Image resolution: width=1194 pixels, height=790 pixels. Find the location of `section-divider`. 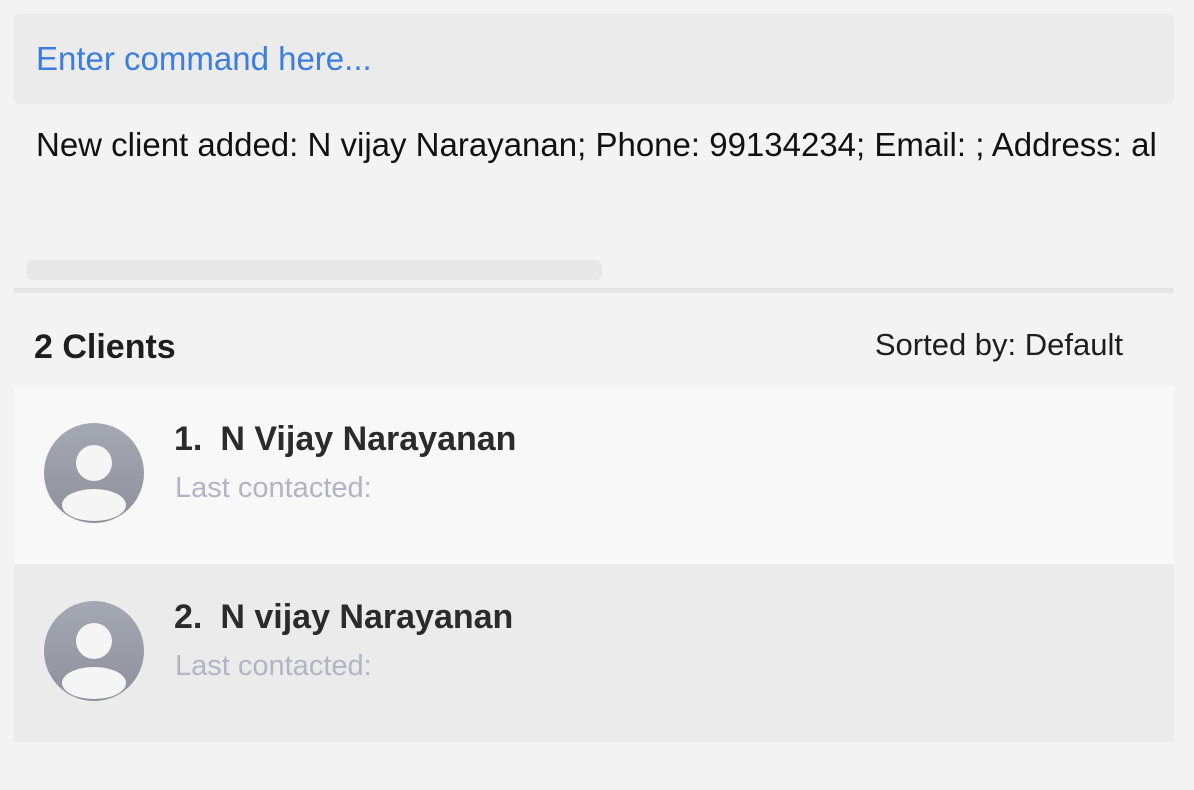

section-divider is located at coordinates (594, 290).